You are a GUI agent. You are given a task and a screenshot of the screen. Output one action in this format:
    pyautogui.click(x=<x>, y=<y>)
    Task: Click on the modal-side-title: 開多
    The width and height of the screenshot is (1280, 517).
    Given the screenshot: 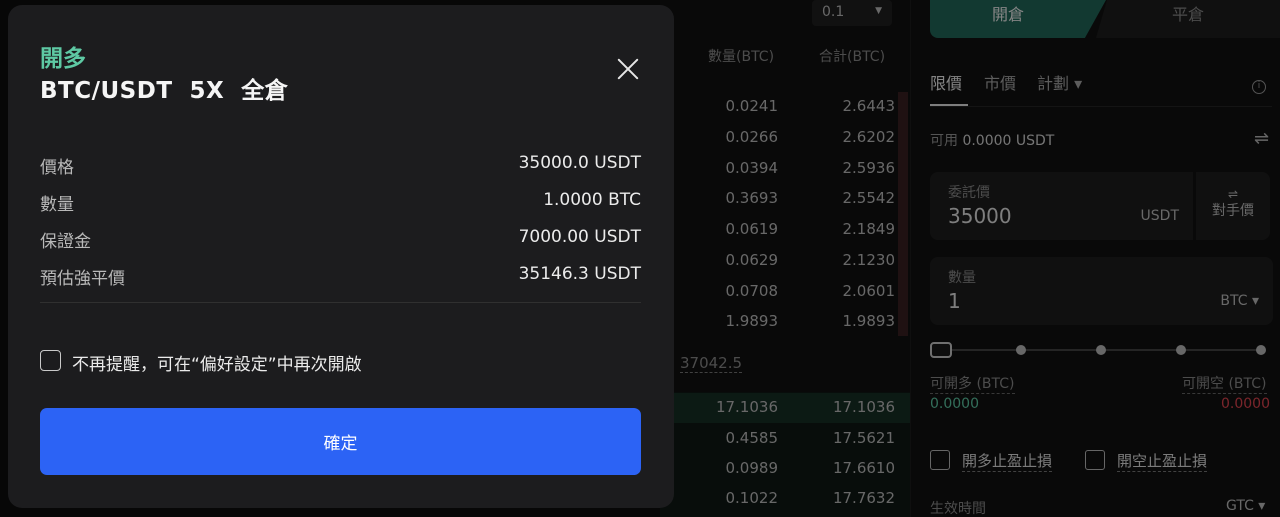 What is the action you would take?
    pyautogui.click(x=63, y=59)
    